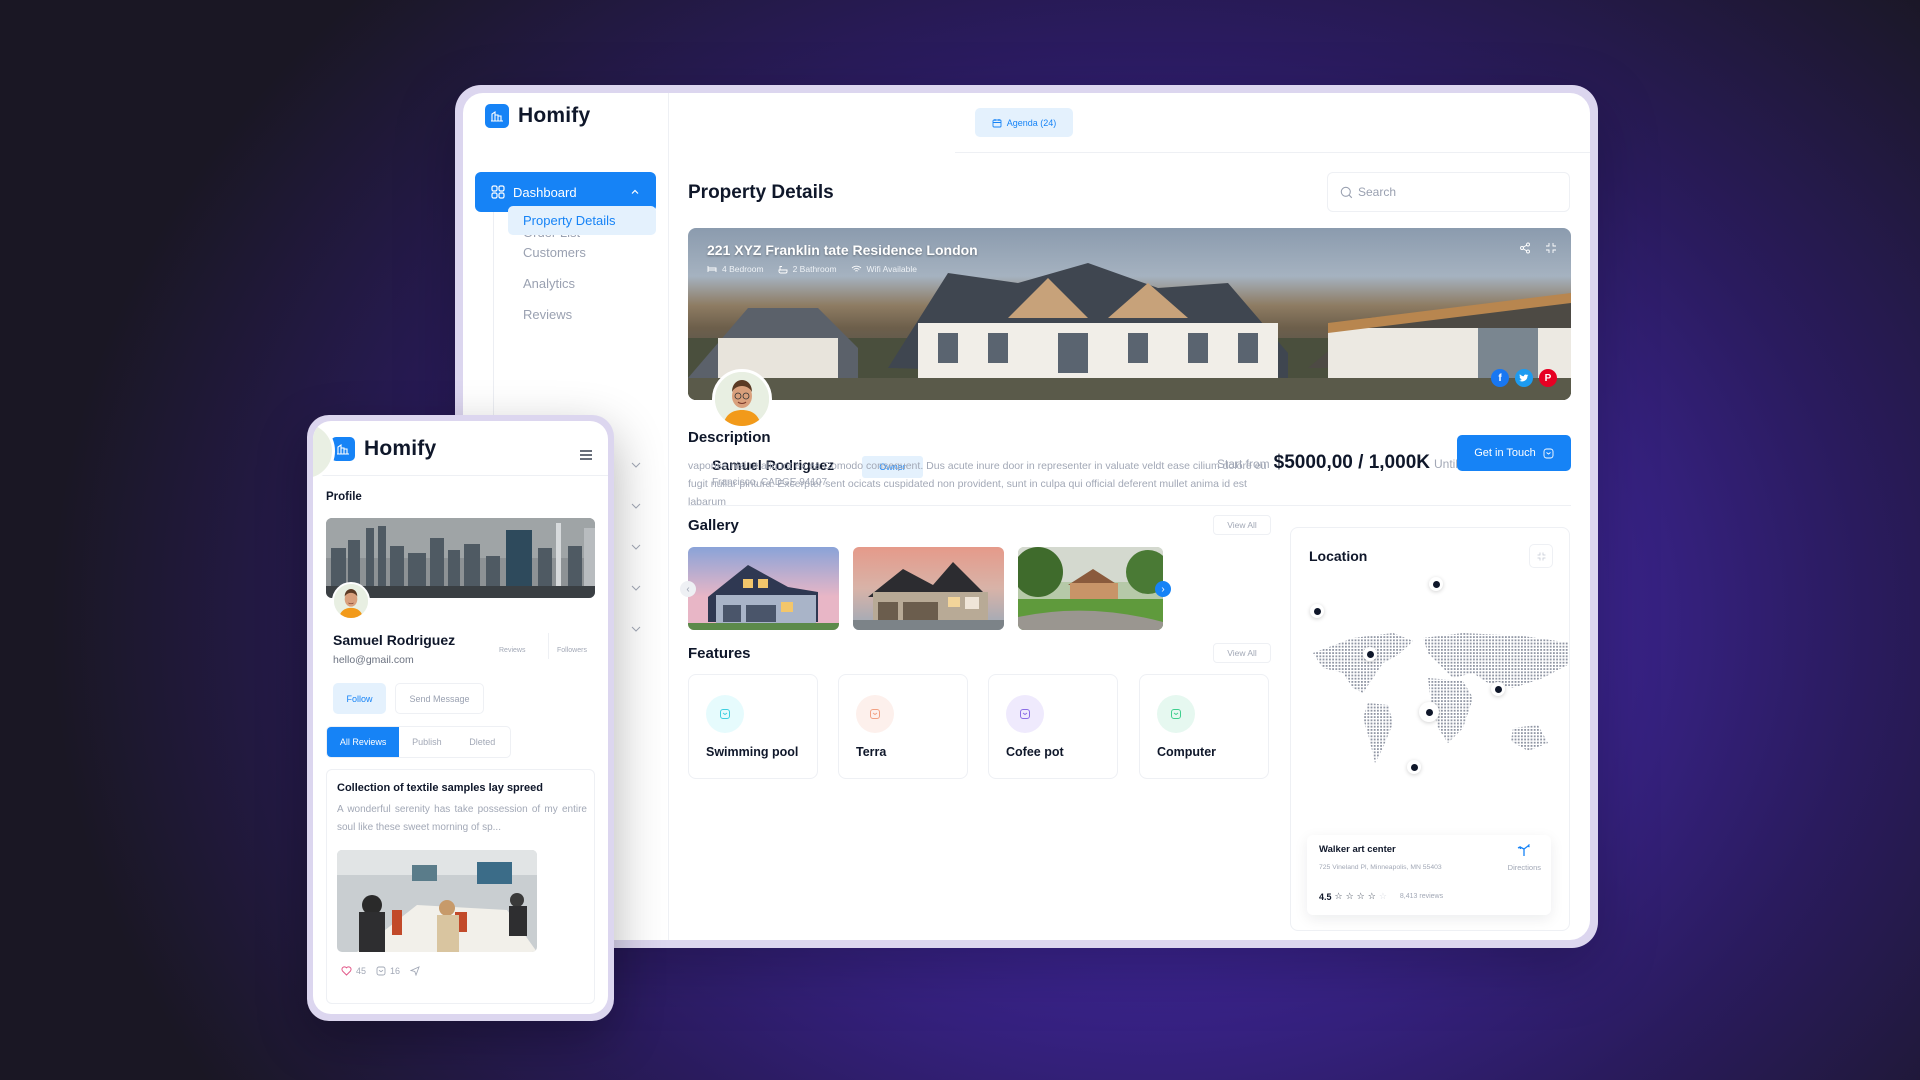 The width and height of the screenshot is (1920, 1080). Describe the element at coordinates (1441, 725) in the screenshot. I see `world-map` at that location.